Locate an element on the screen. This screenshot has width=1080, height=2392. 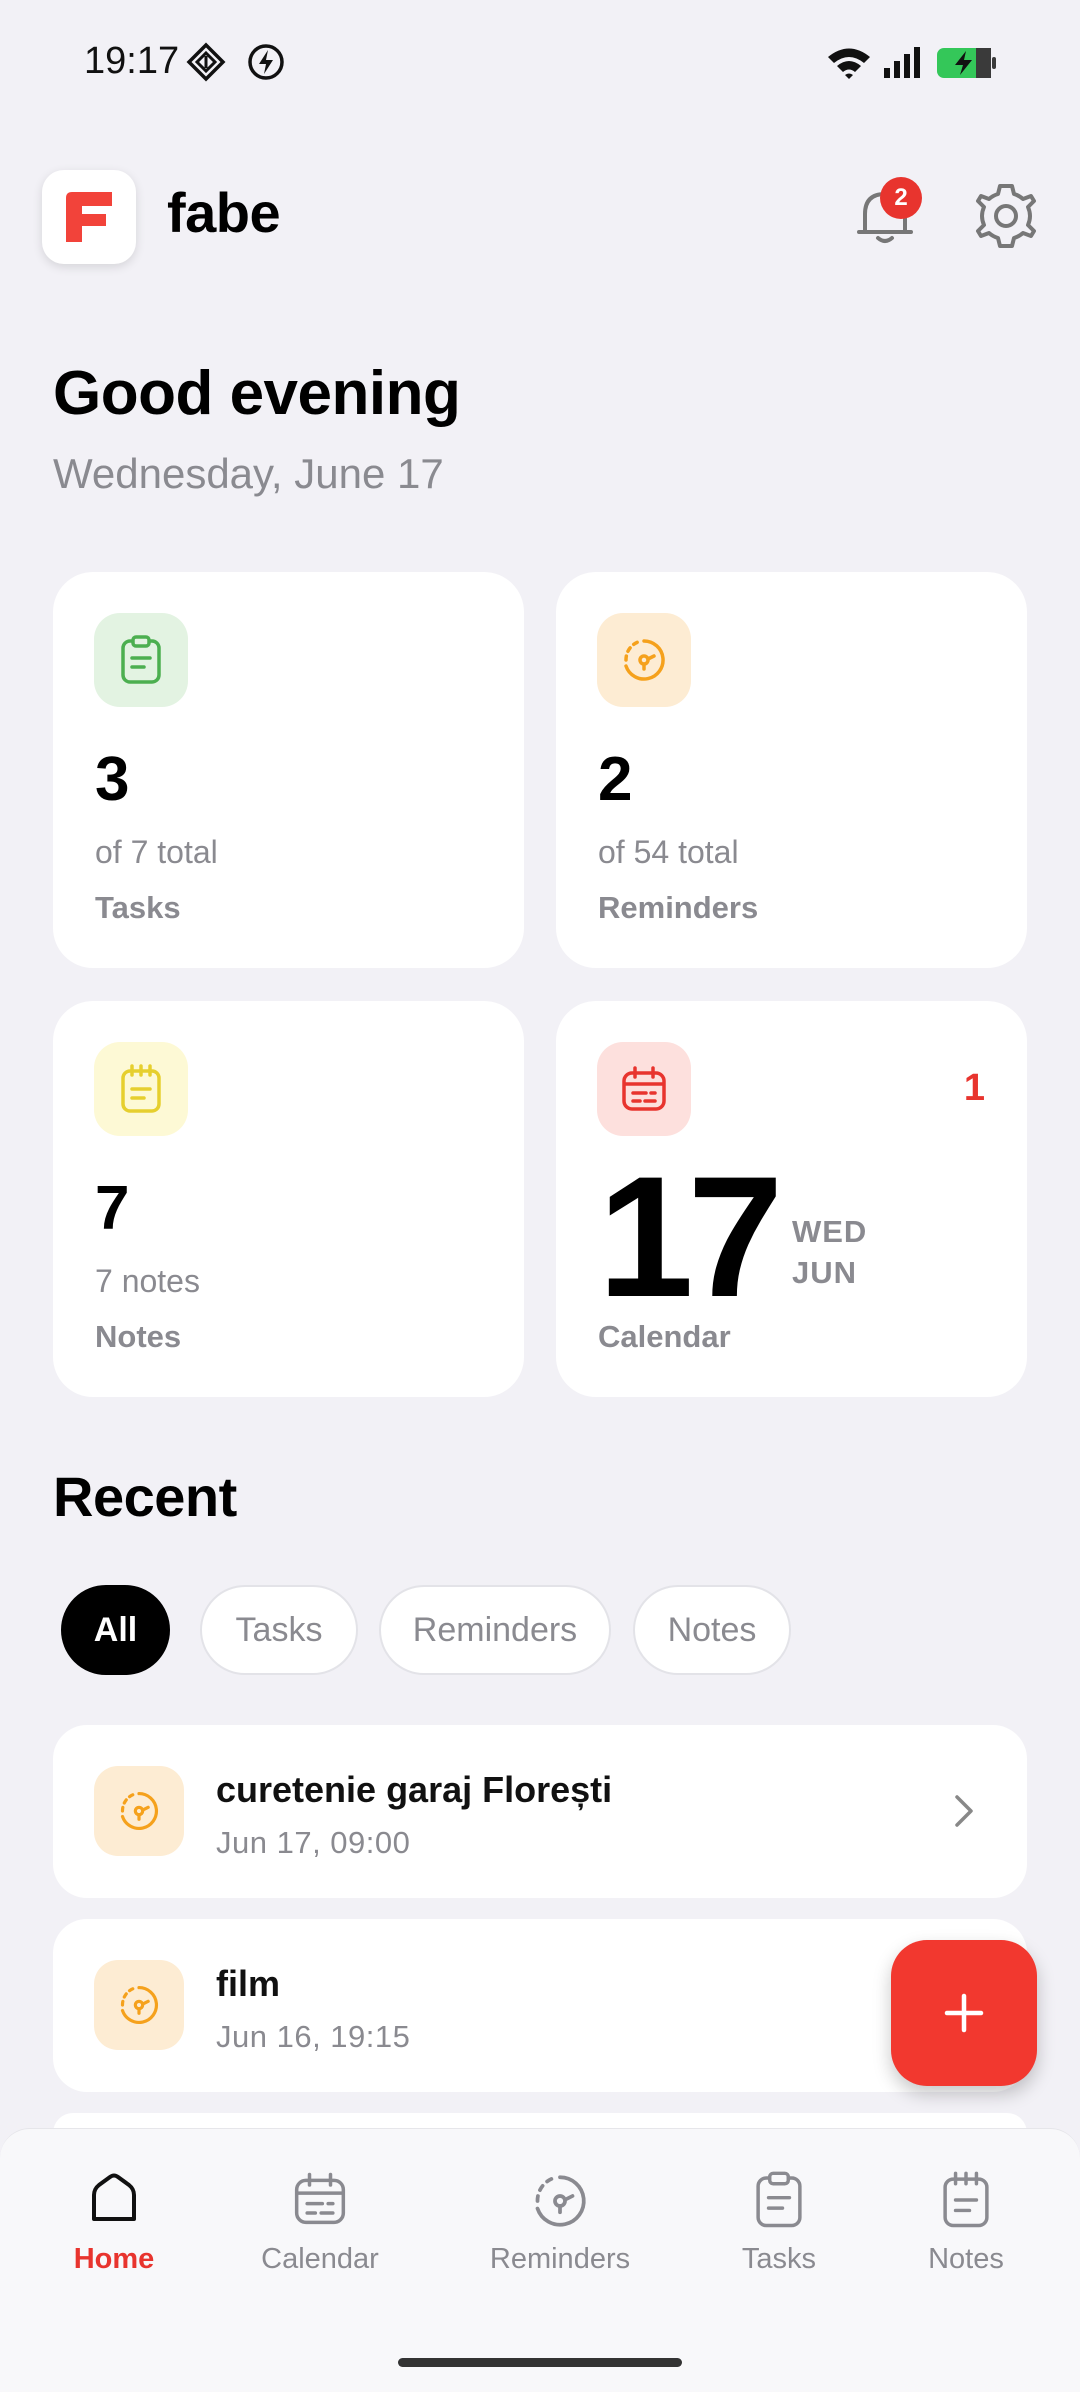
calendar-day: 17 is located at coordinates (690, 1237).